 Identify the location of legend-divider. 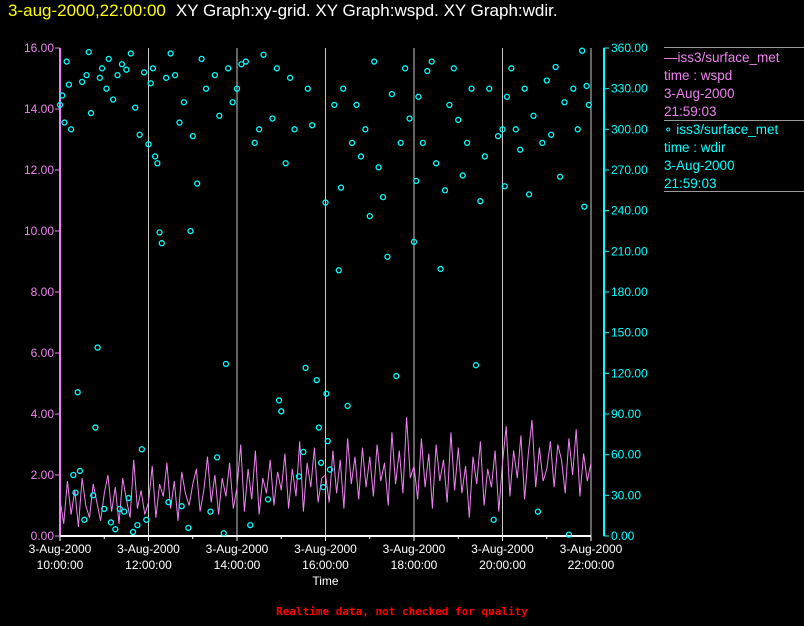
(734, 47).